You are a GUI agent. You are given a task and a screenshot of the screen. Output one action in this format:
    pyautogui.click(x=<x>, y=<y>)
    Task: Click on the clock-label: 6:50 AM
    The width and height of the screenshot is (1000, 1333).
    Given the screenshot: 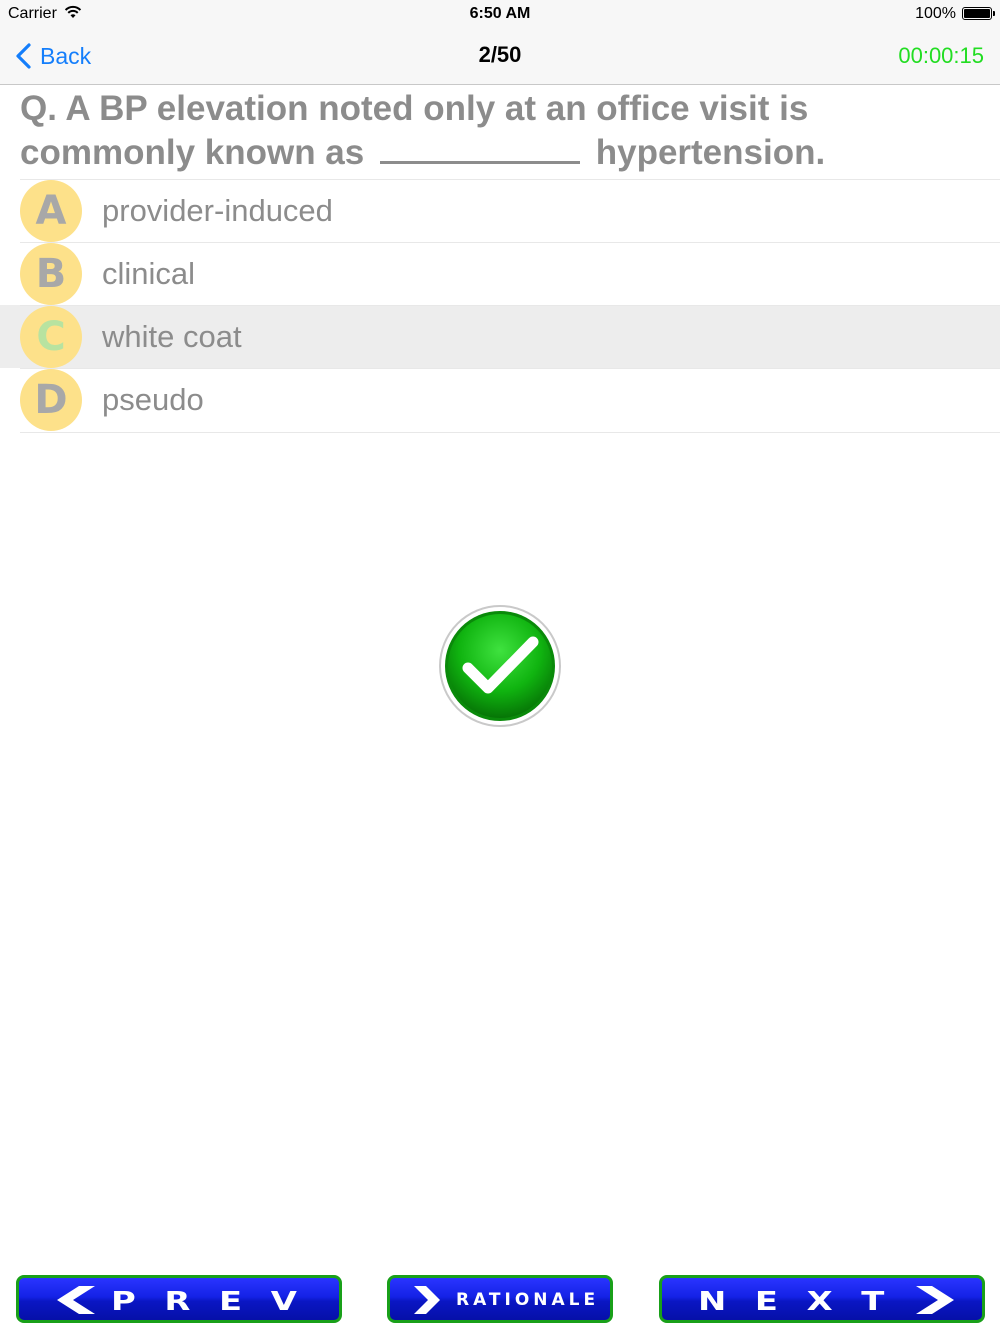 What is the action you would take?
    pyautogui.click(x=500, y=13)
    